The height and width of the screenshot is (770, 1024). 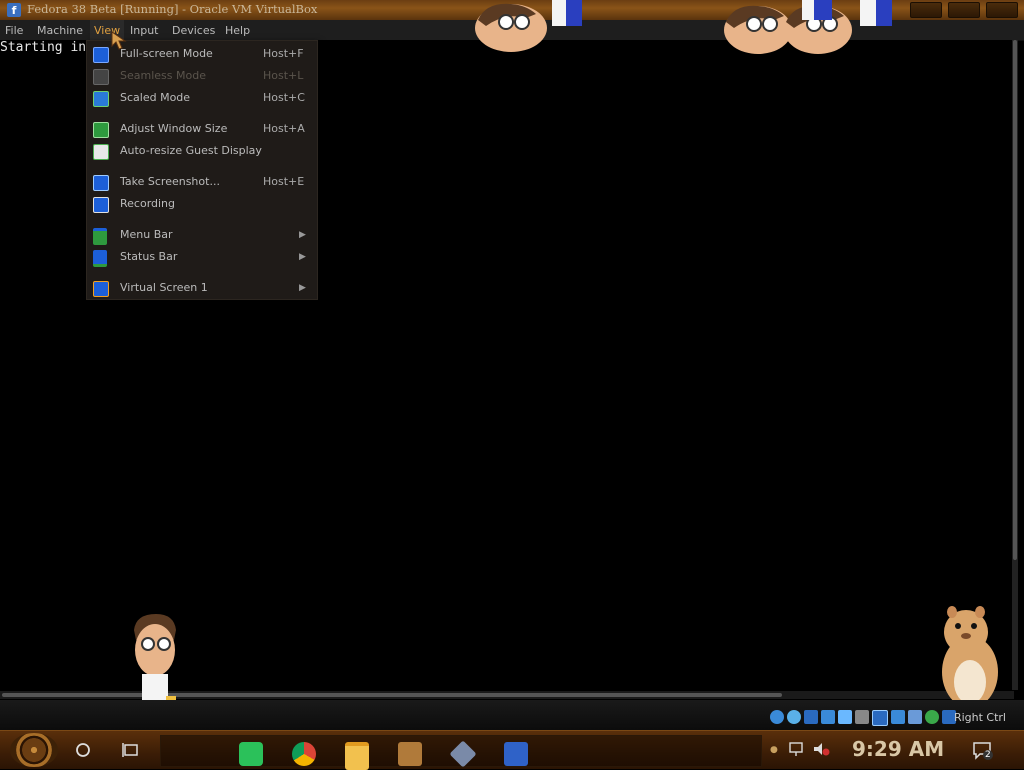 I want to click on window-controls, so click(x=964, y=10).